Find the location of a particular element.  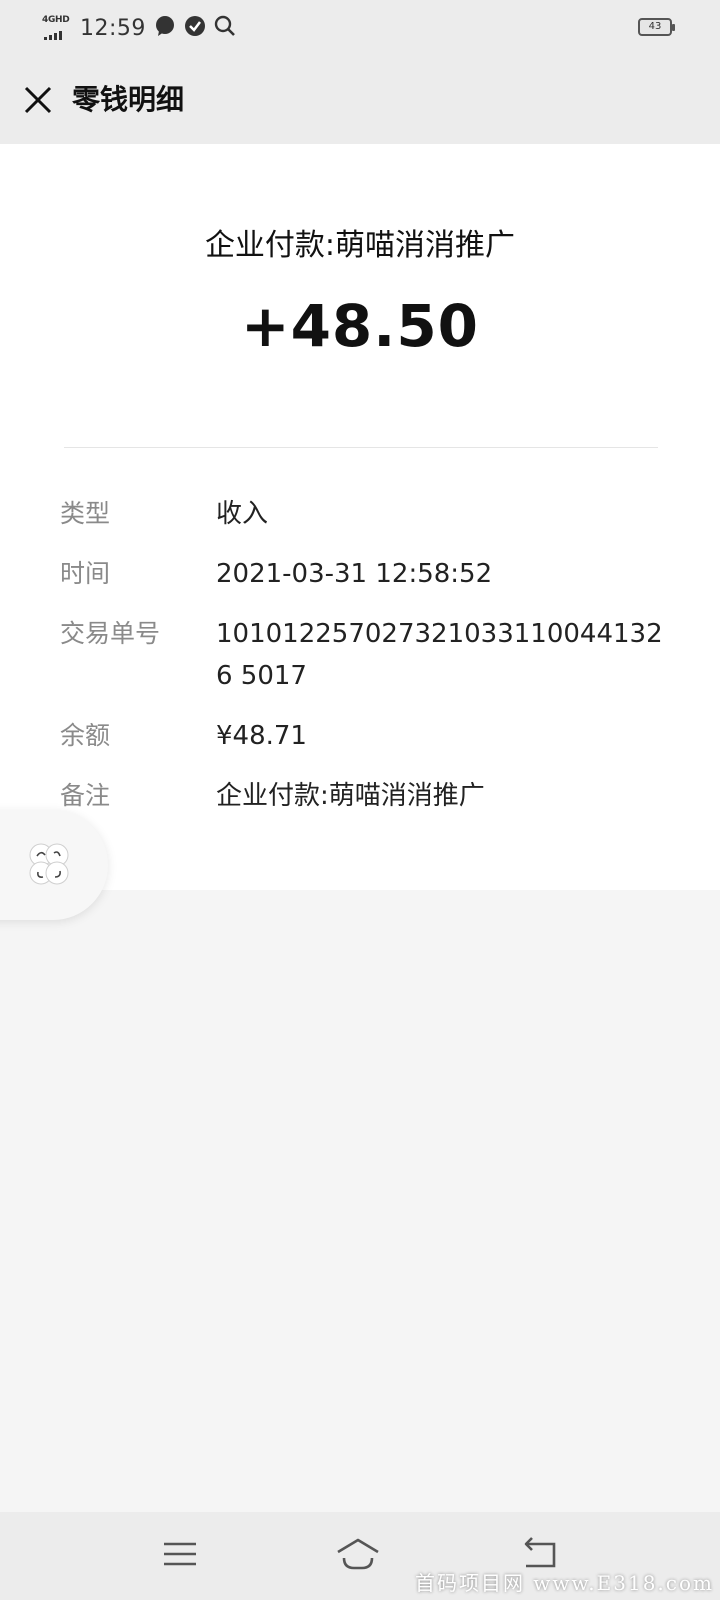

home-icon is located at coordinates (358, 1554).